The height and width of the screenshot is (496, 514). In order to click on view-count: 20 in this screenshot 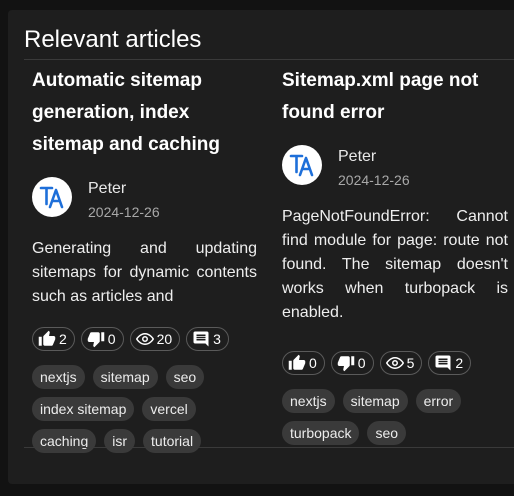, I will do `click(164, 339)`.